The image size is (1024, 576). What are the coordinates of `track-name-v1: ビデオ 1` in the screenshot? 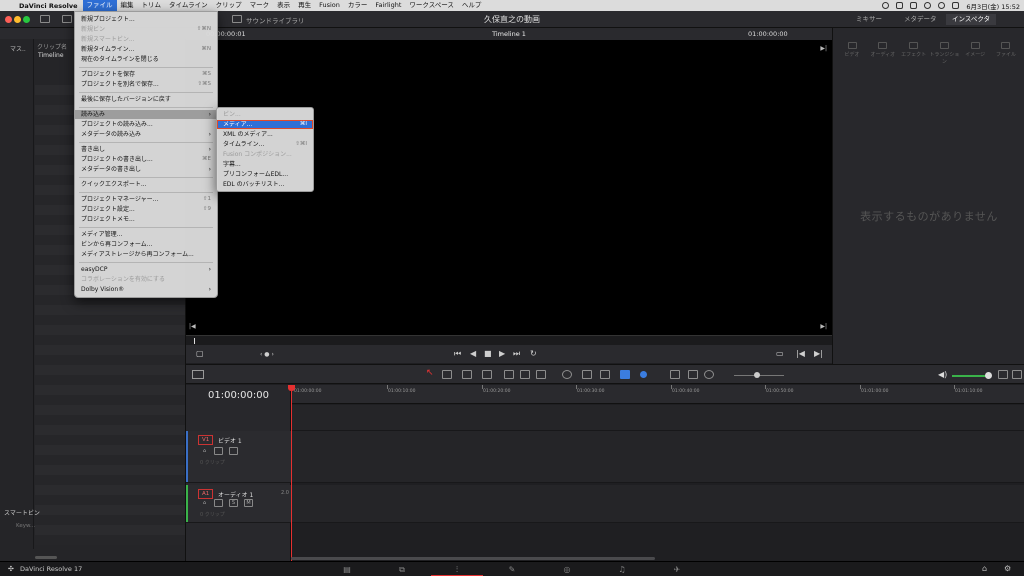 It's located at (230, 440).